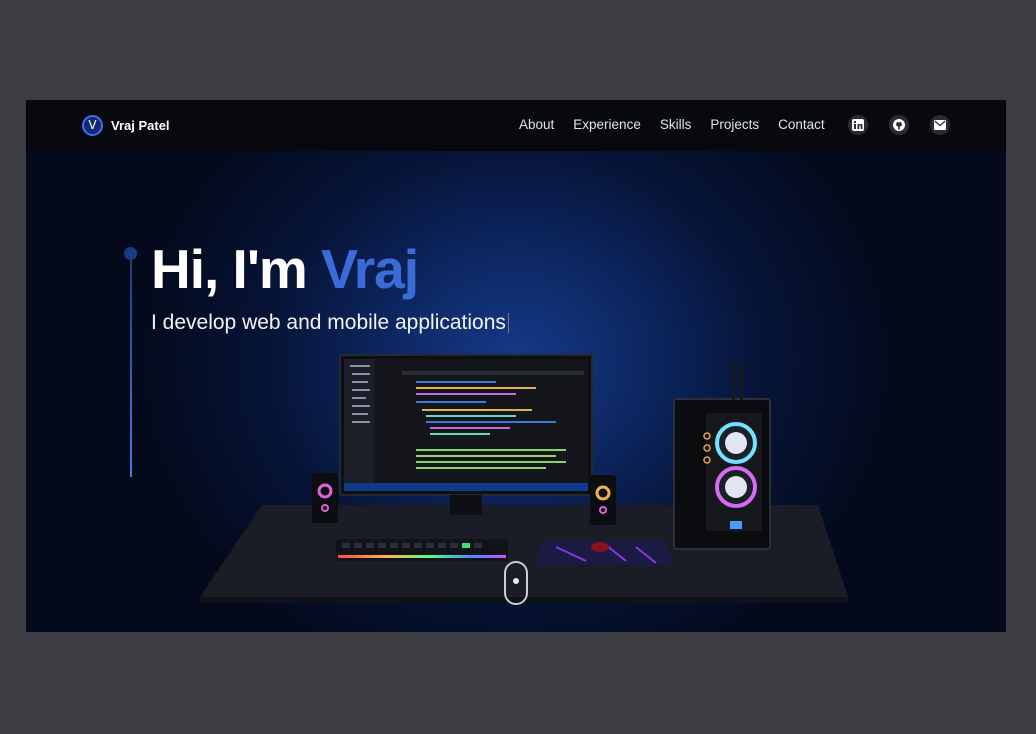 The image size is (1036, 734). I want to click on social-links, so click(899, 125).